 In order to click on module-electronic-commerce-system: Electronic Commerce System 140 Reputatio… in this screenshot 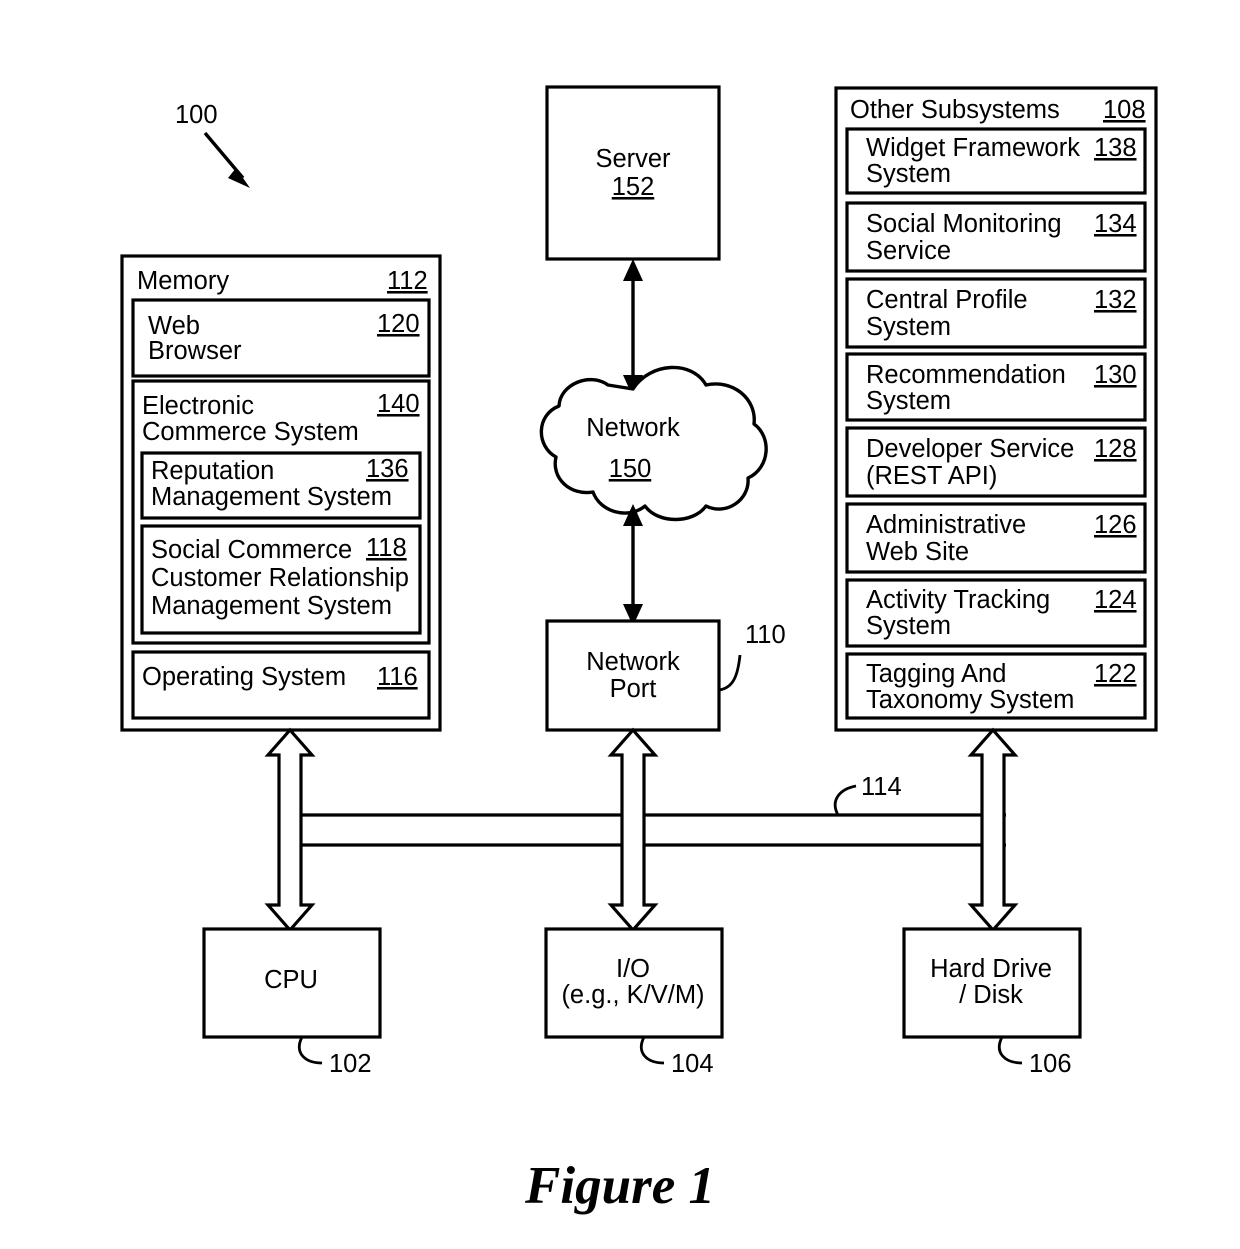, I will do `click(281, 512)`.